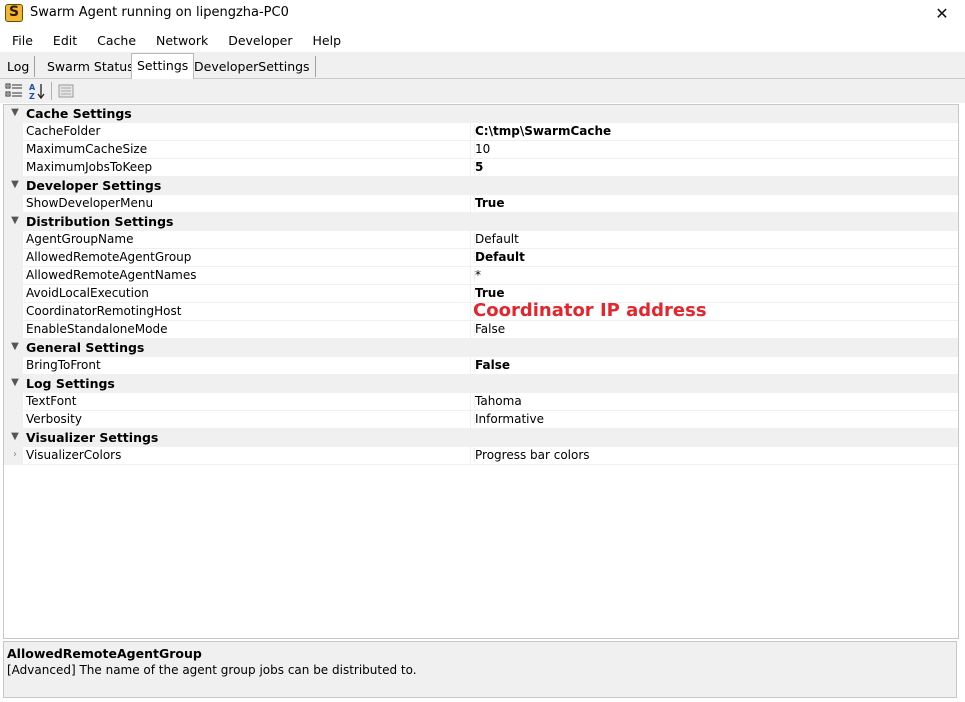 Image resolution: width=965 pixels, height=702 pixels. I want to click on property-row-verbosity: Verbosity Informative, so click(481, 420).